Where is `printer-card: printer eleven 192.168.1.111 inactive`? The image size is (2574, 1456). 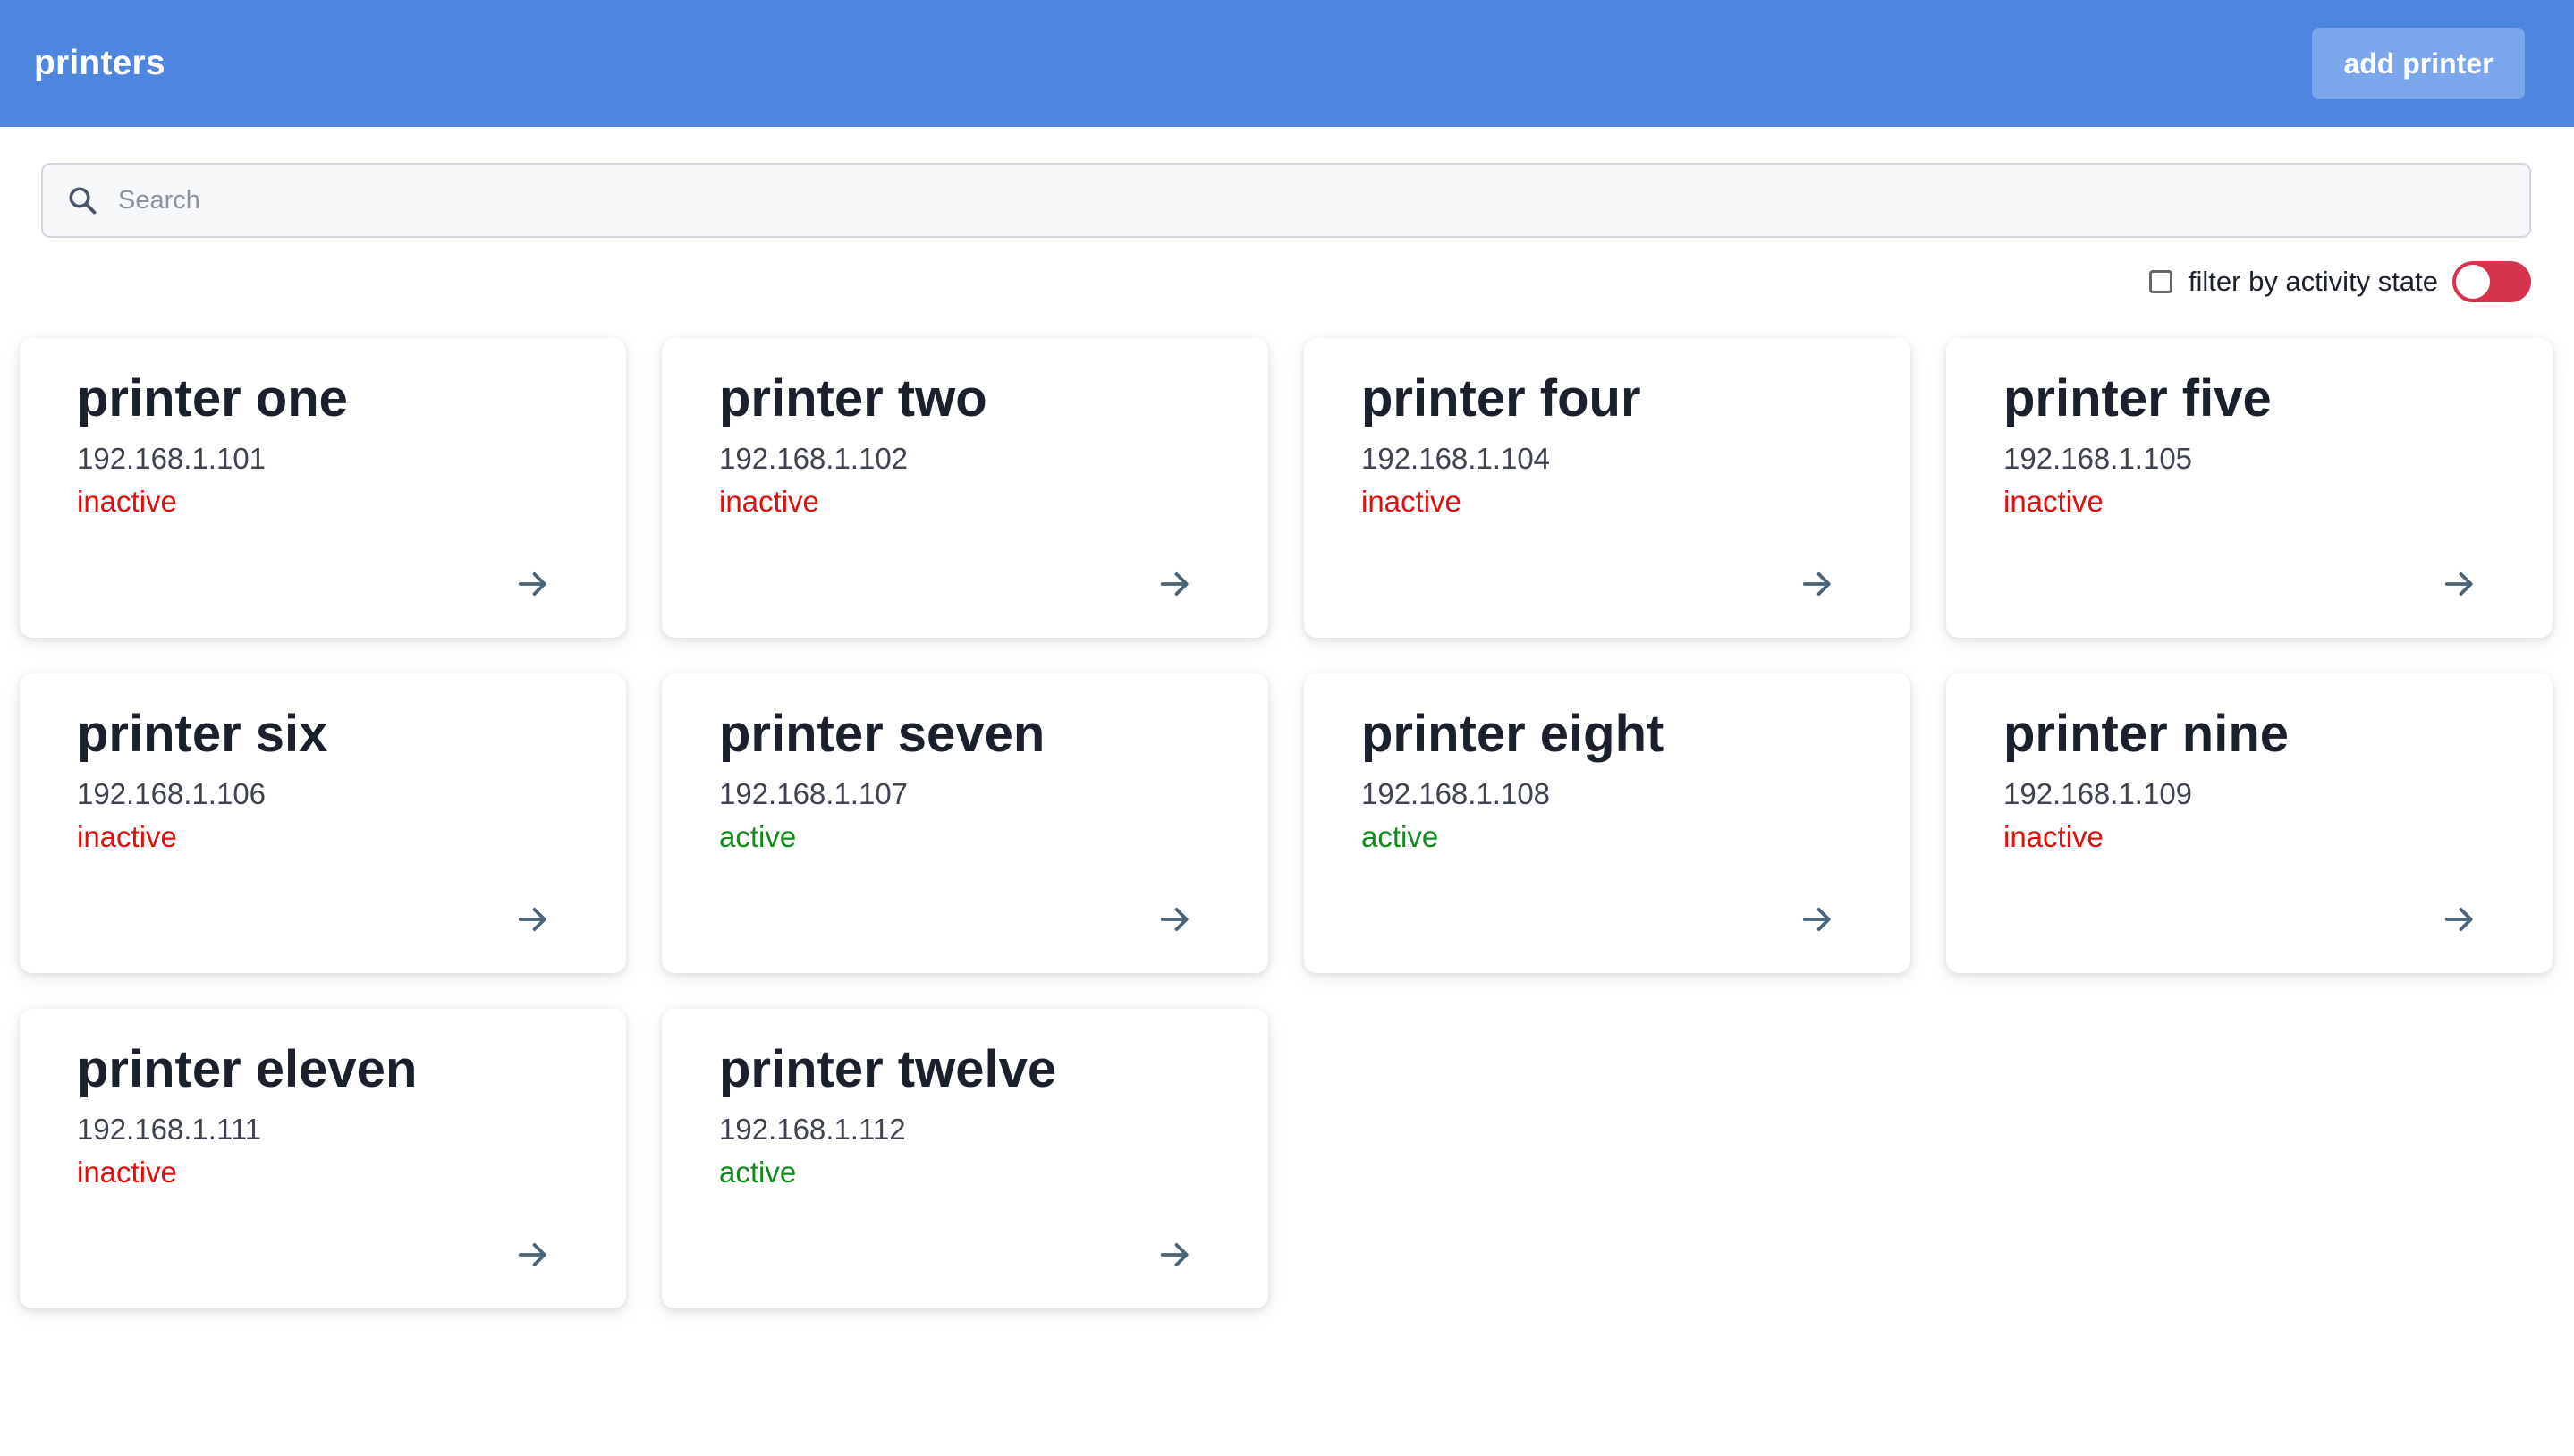 printer-card: printer eleven 192.168.1.111 inactive is located at coordinates (323, 1158).